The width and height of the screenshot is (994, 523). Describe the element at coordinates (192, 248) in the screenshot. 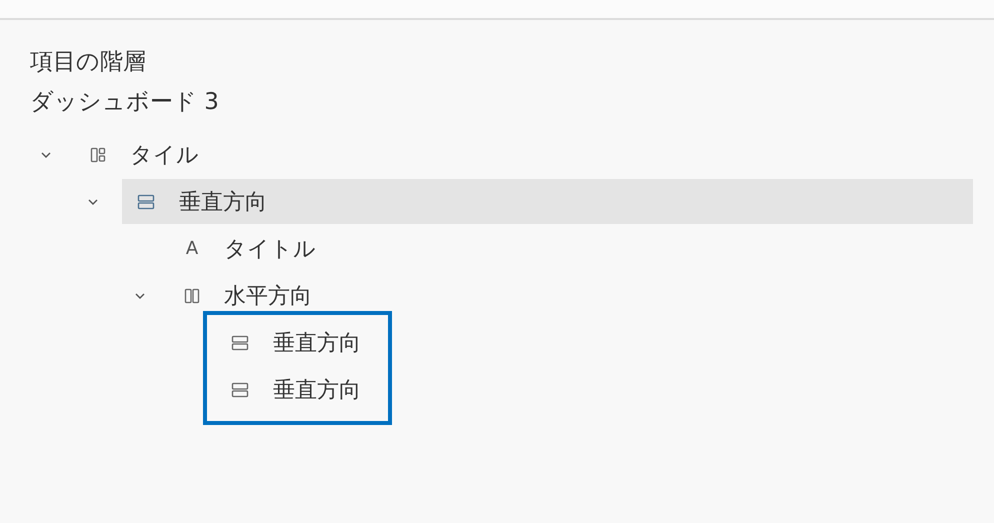

I see `text-icon: A` at that location.